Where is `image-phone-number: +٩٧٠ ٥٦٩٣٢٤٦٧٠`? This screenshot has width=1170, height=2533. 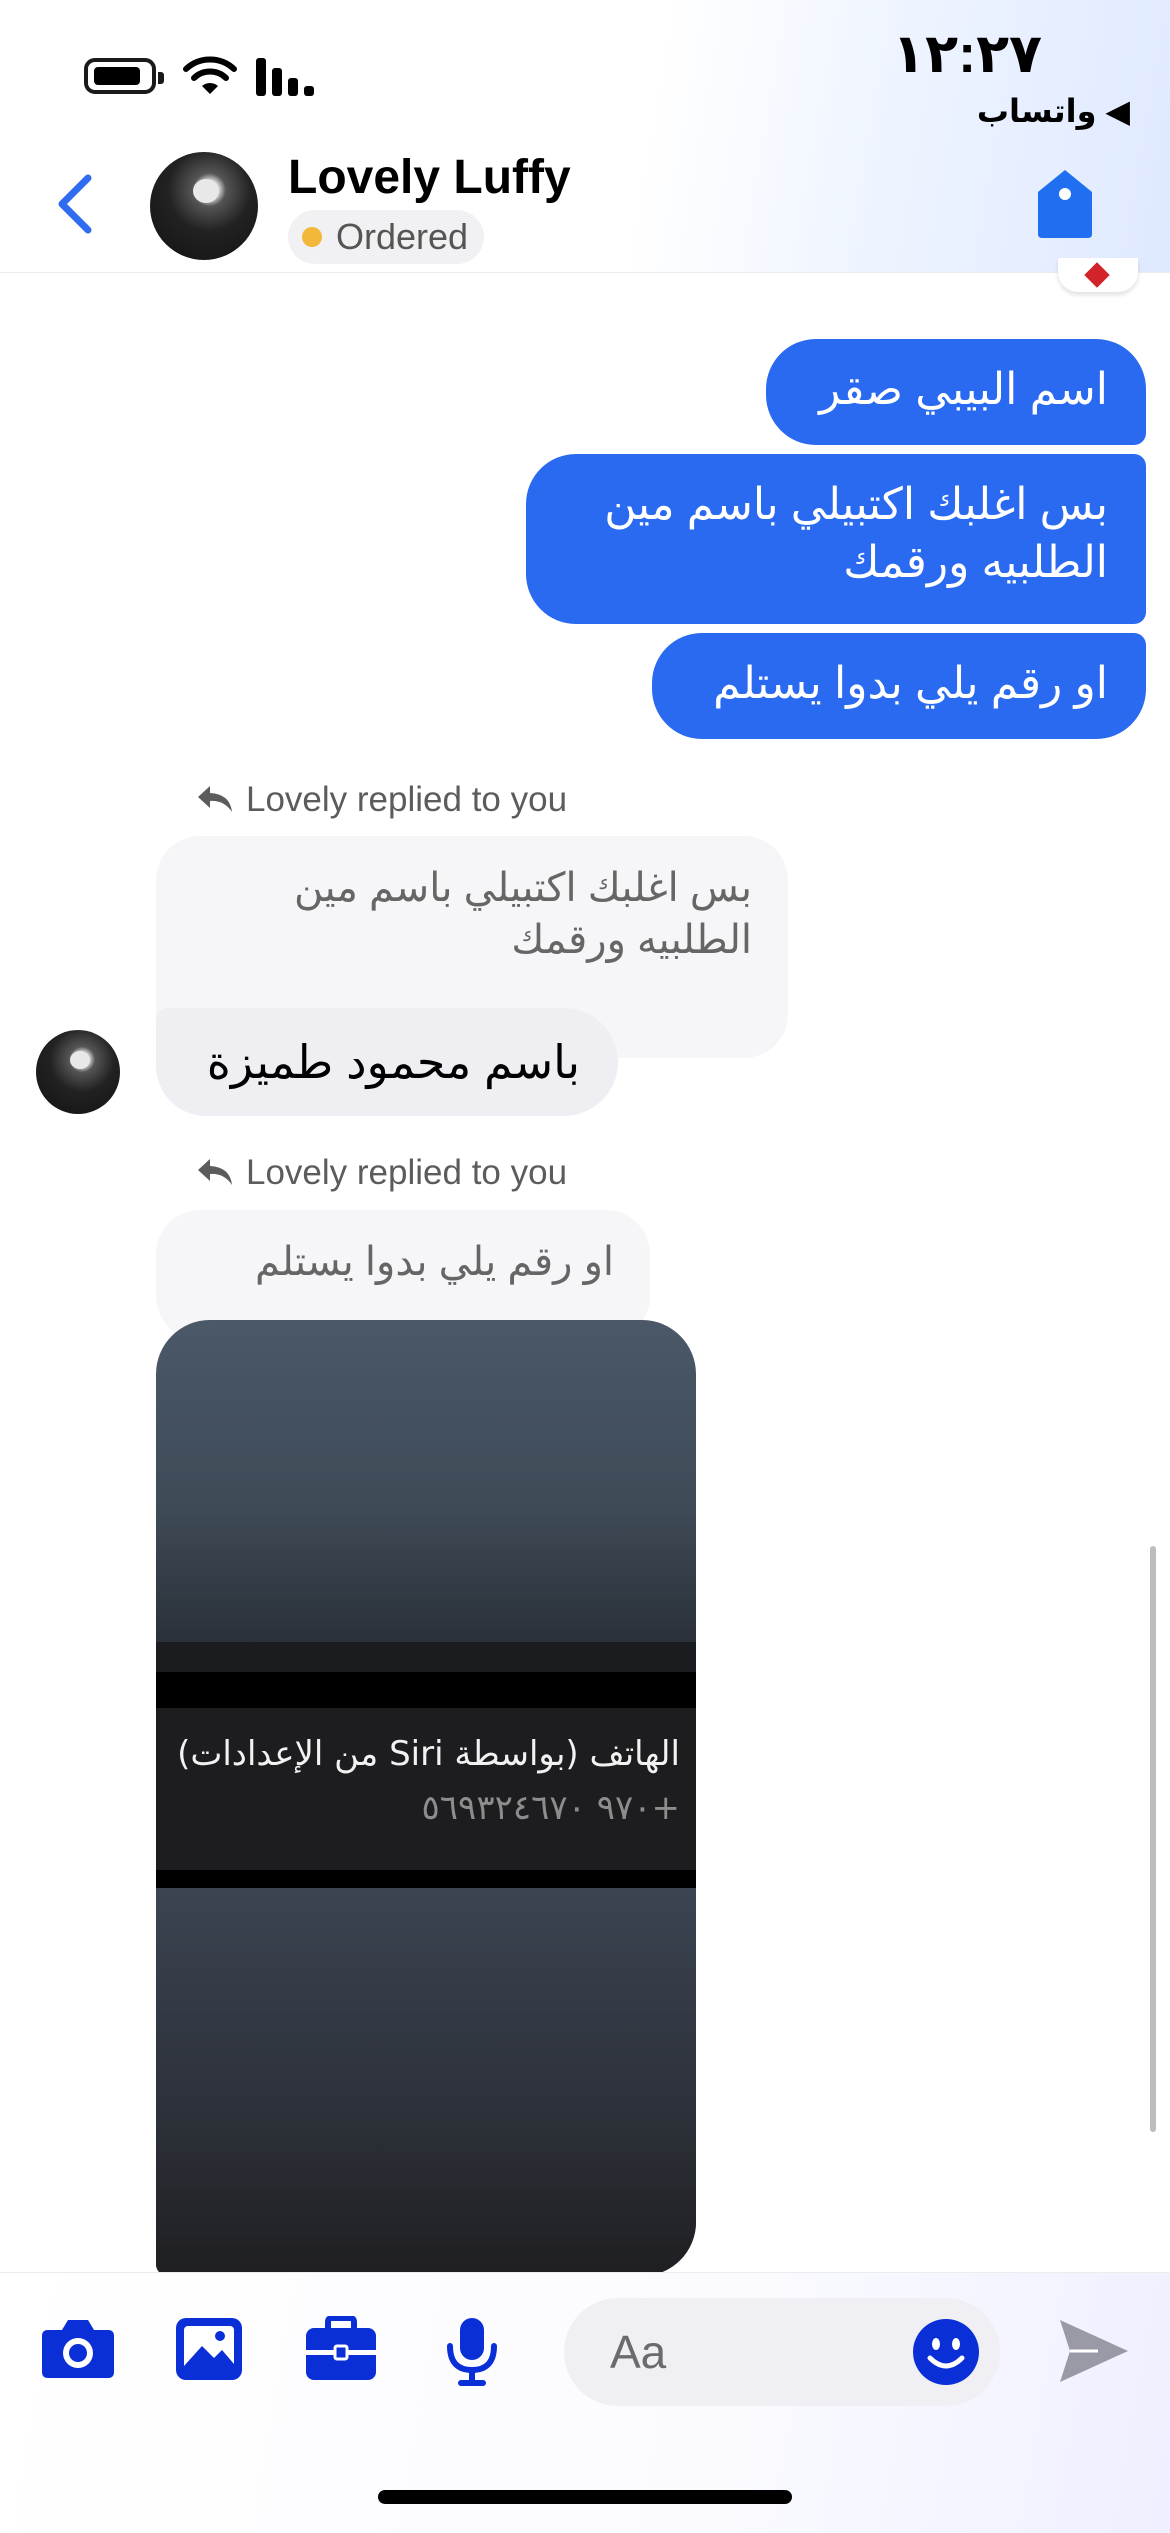 image-phone-number: +٩٧٠ ٥٦٩٣٢٤٦٧٠ is located at coordinates (550, 1808).